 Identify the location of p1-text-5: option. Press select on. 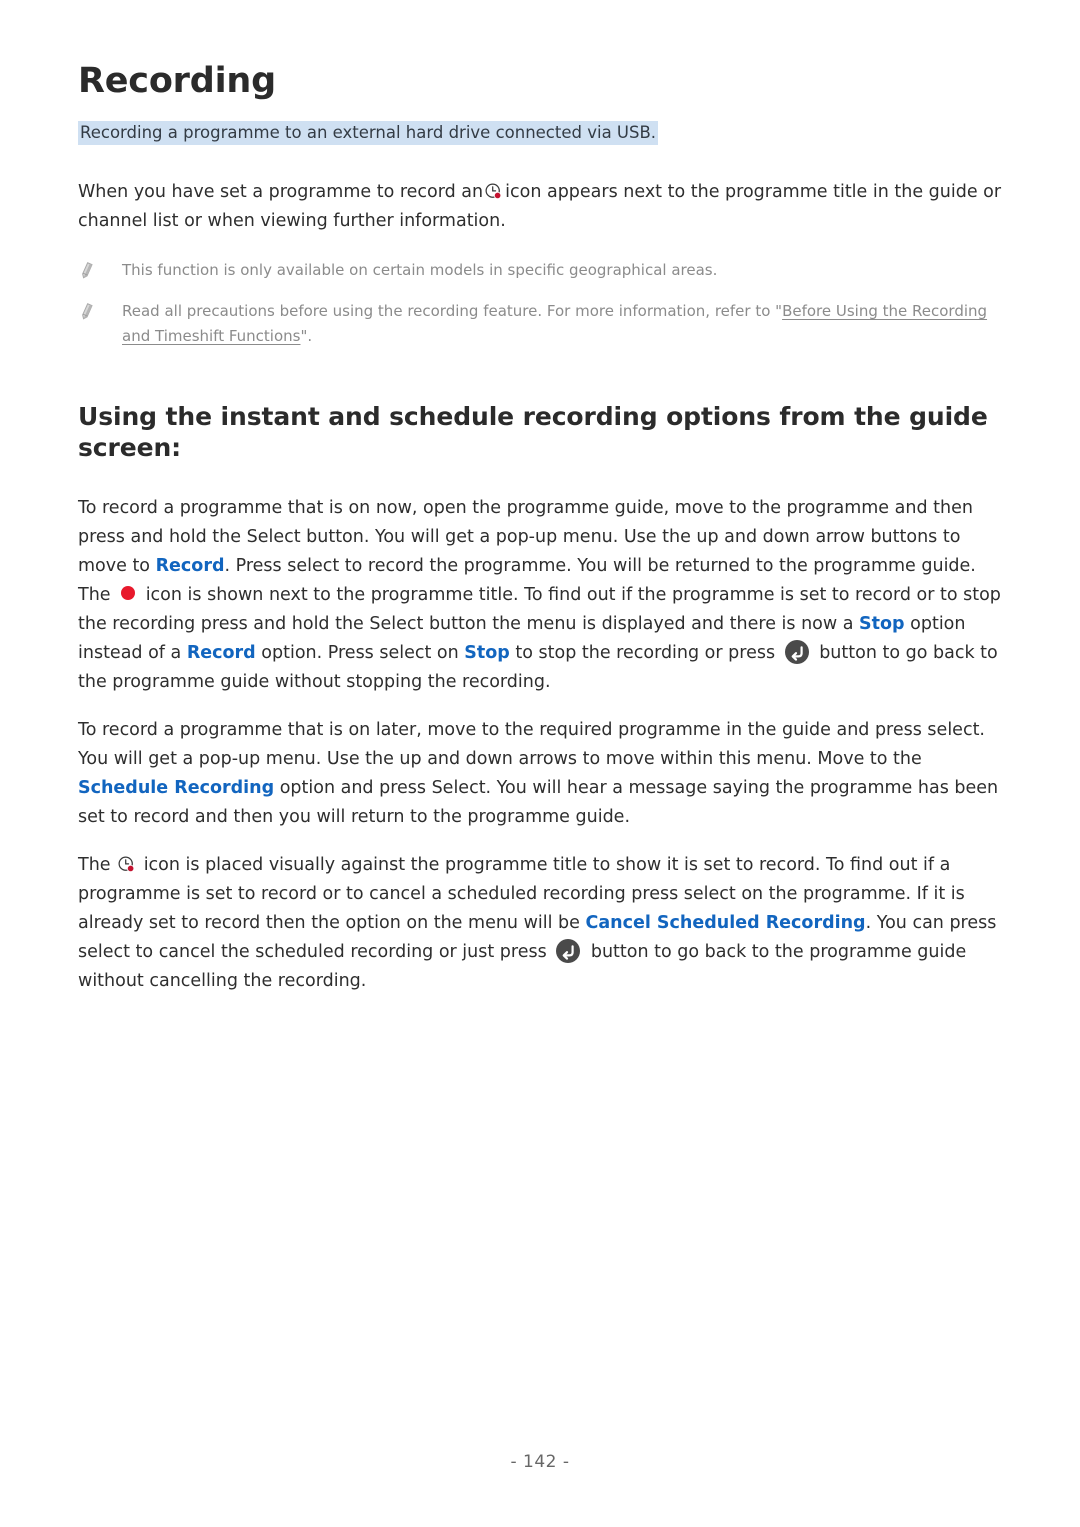
(360, 653).